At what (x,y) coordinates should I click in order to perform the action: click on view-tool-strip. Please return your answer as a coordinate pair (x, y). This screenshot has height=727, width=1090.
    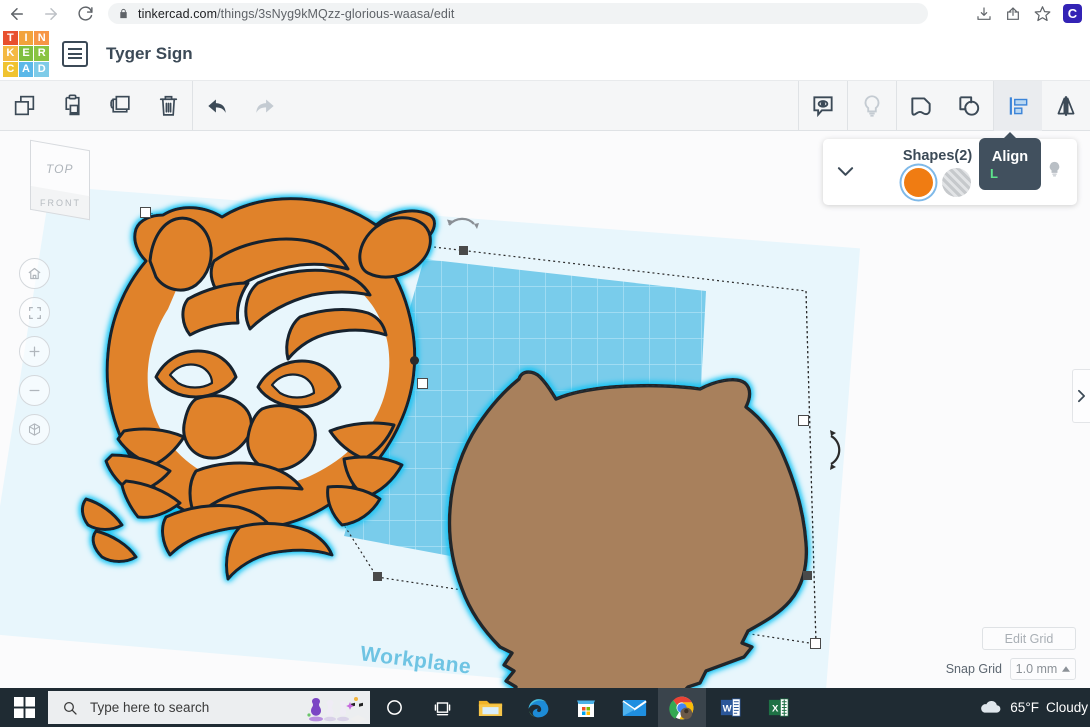
    Looking at the image, I should click on (34, 351).